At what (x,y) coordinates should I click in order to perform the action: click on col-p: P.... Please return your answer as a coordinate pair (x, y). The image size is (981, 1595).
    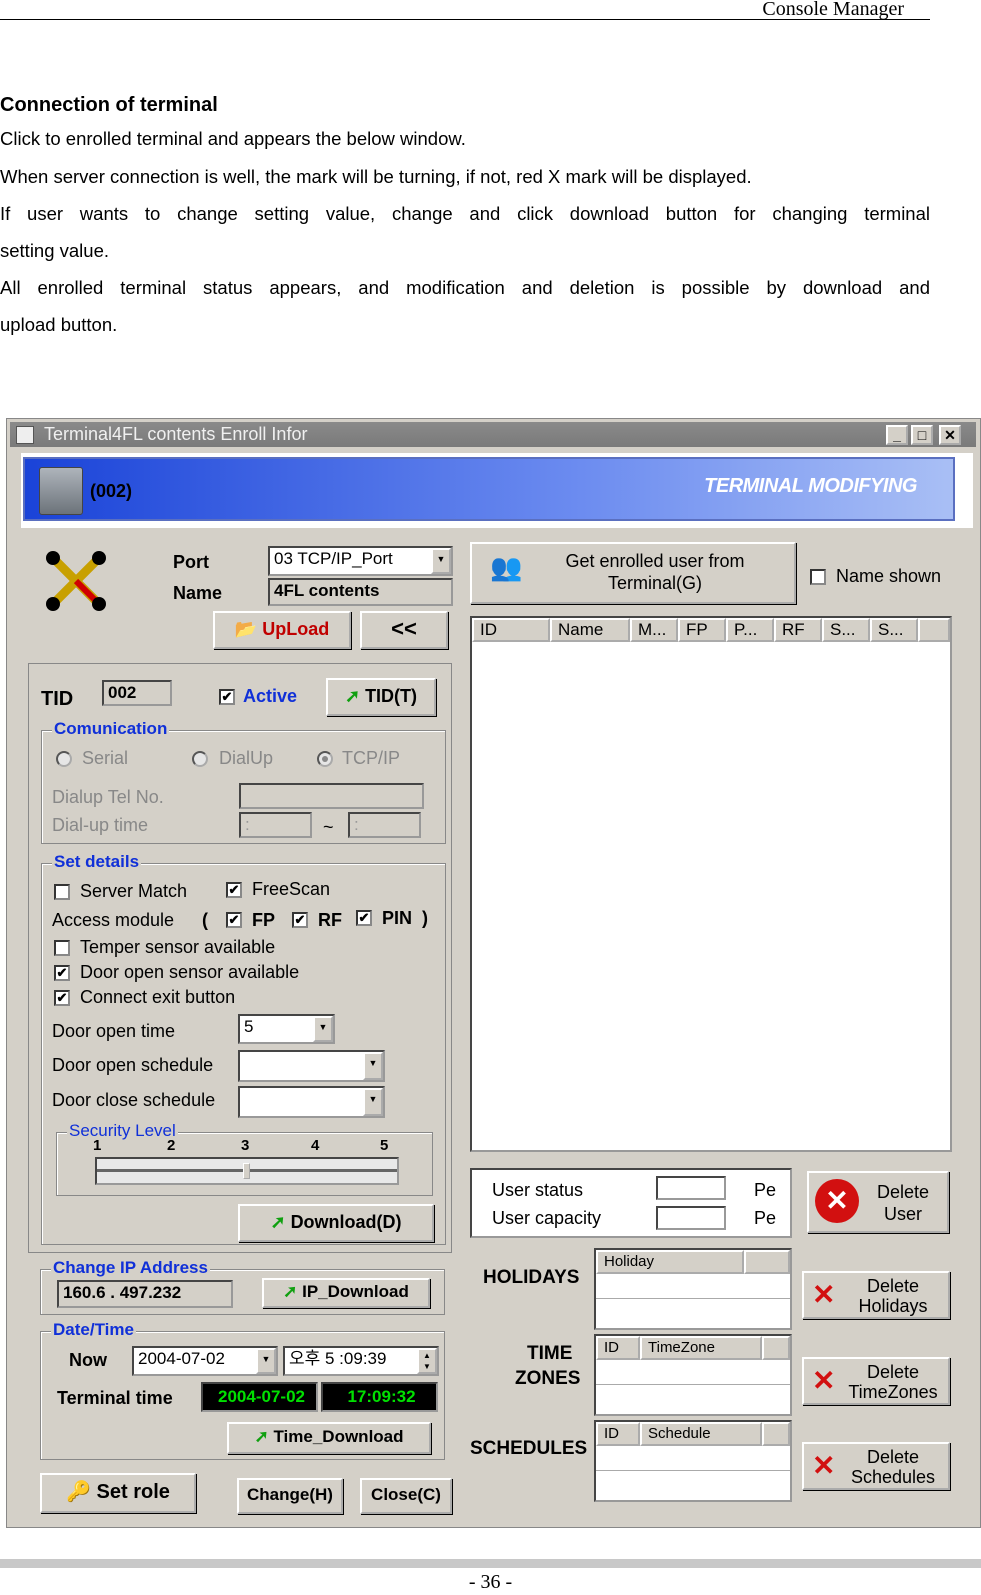
    Looking at the image, I should click on (750, 630).